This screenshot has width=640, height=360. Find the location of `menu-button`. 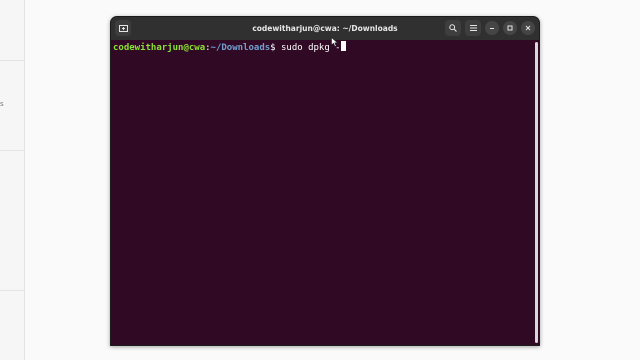

menu-button is located at coordinates (473, 28).